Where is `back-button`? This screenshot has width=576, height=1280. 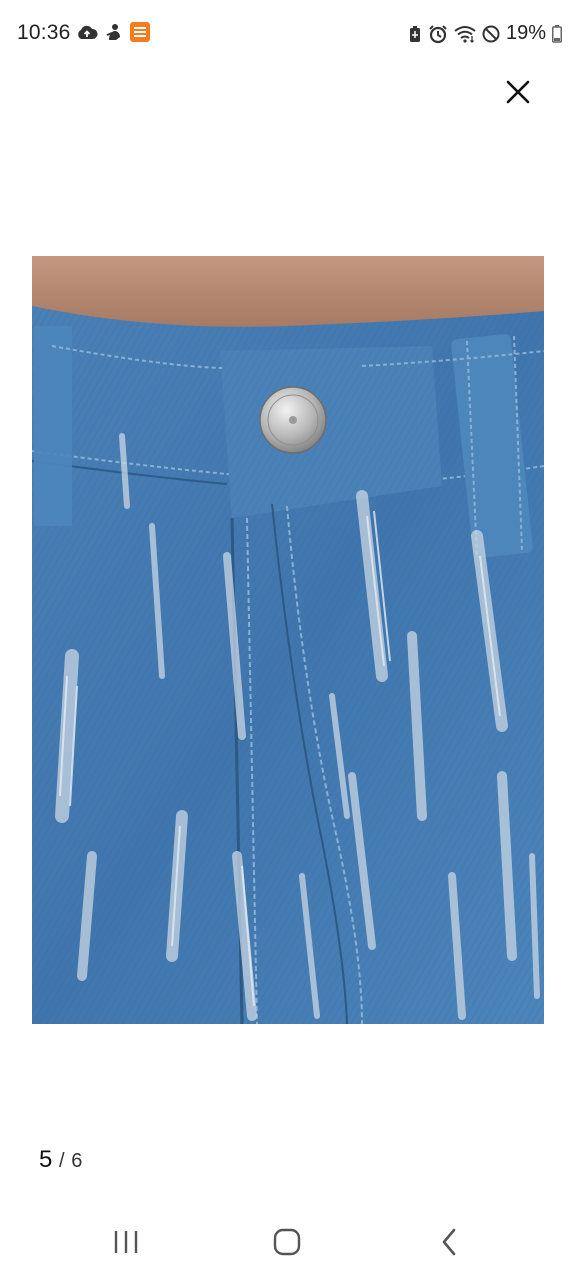
back-button is located at coordinates (449, 1242).